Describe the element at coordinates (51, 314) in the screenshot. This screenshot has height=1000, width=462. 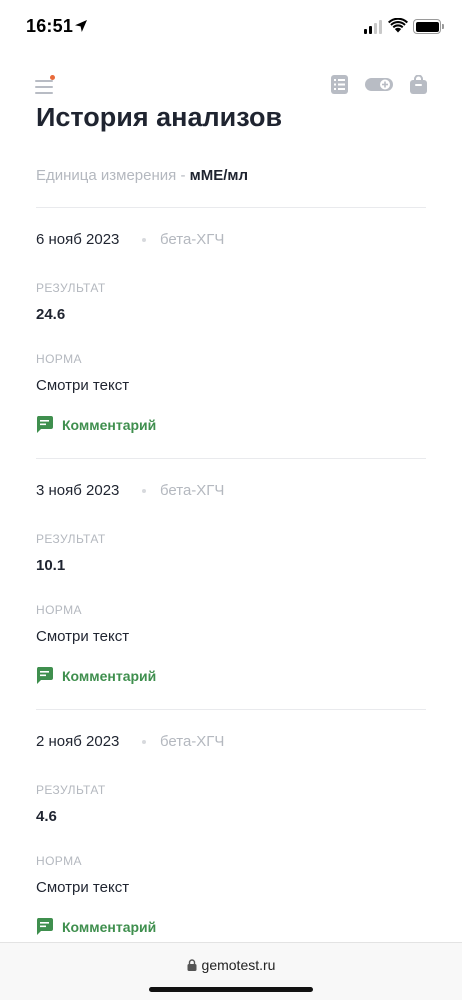
I see `result-value: 24.6` at that location.